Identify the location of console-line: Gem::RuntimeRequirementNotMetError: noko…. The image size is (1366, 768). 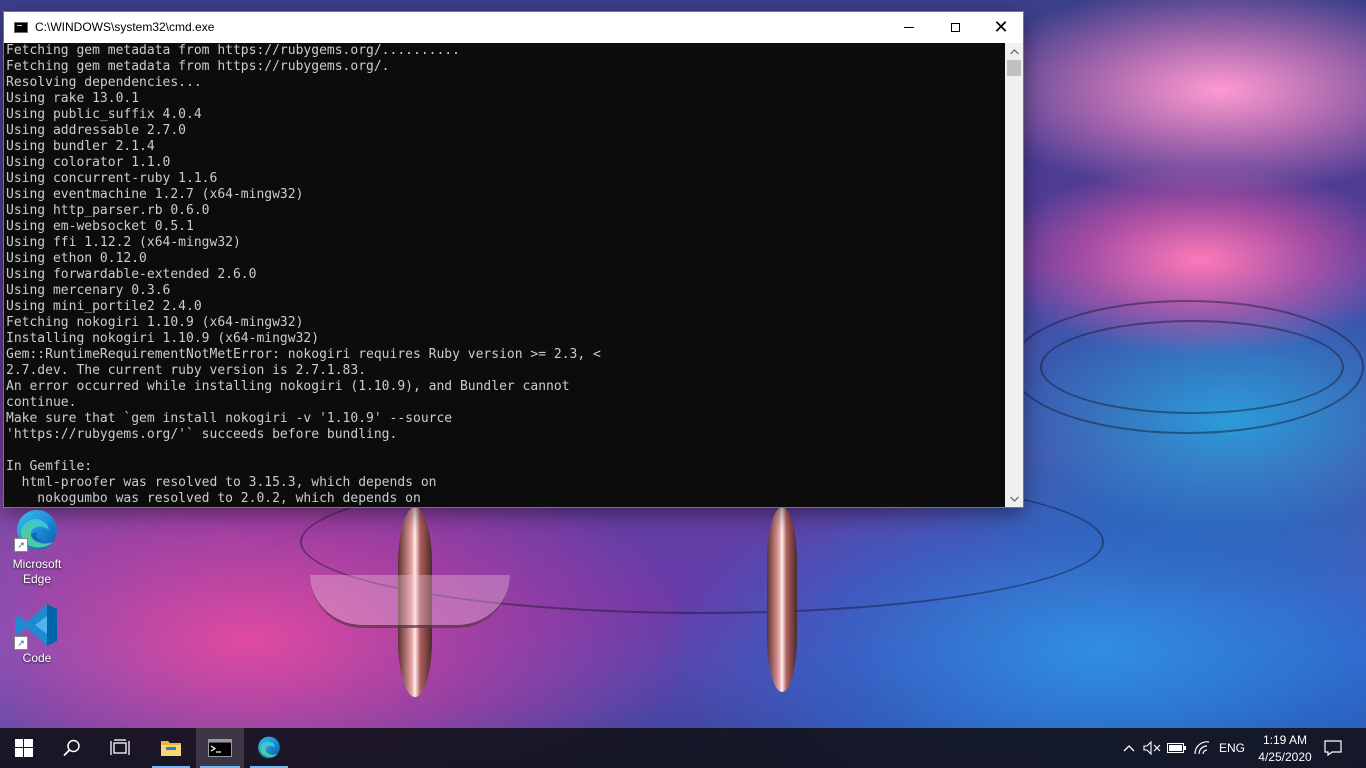
(303, 354).